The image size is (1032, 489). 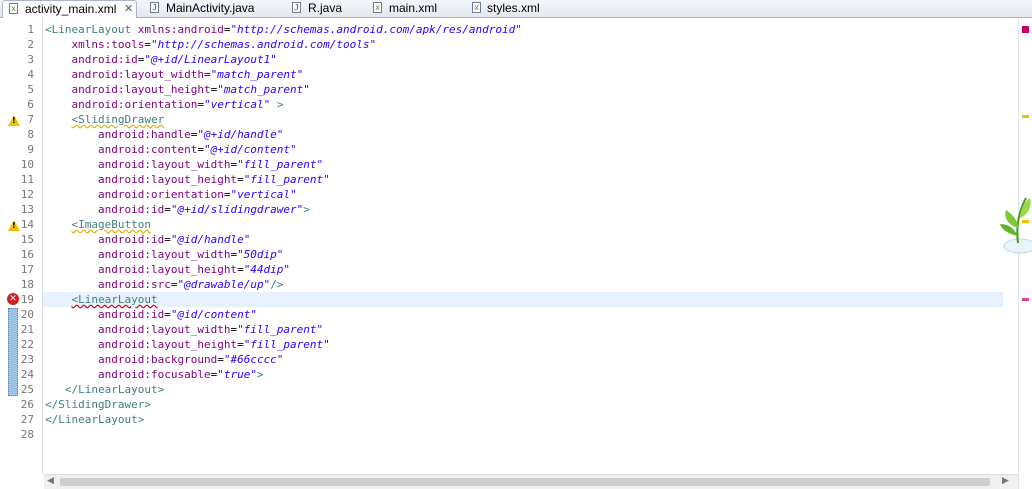 I want to click on code-line: android:id="@+id/slidingdrawer">, so click(x=177, y=209).